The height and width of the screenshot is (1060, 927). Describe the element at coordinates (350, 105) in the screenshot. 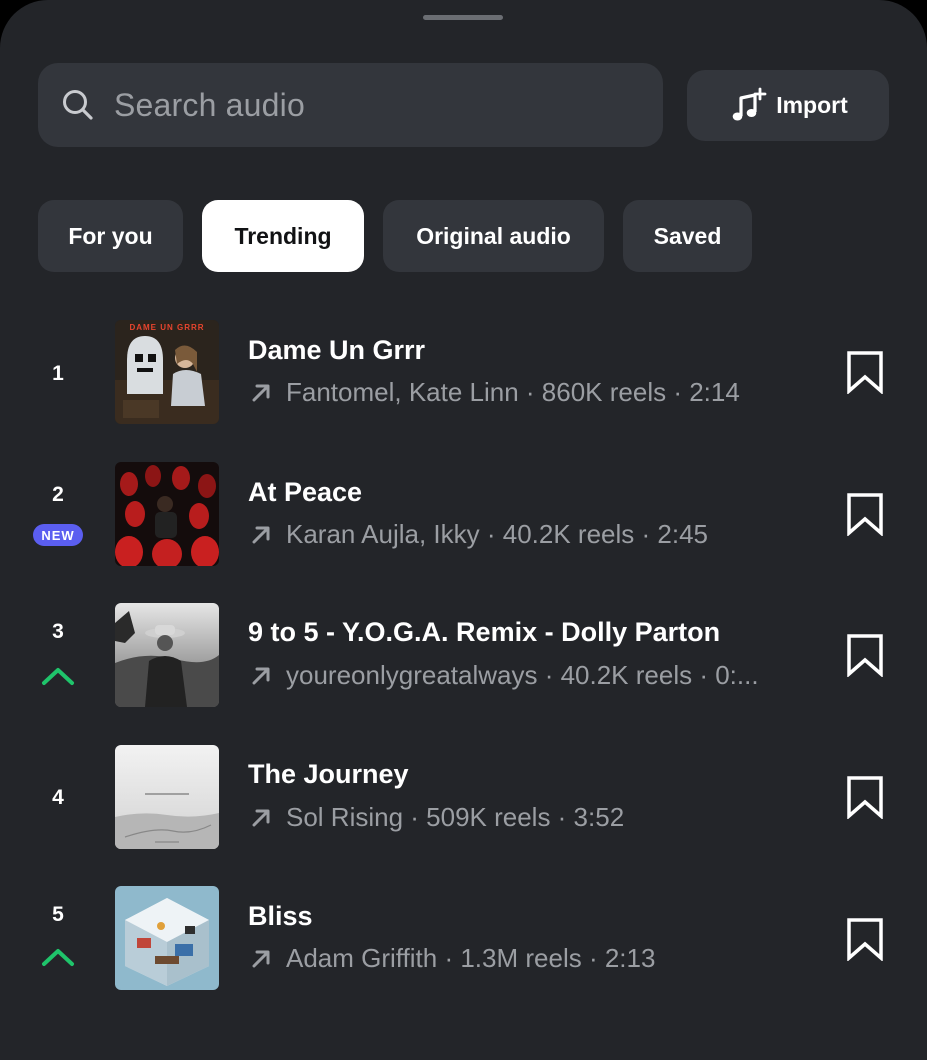

I see `search-bar: Search audio` at that location.